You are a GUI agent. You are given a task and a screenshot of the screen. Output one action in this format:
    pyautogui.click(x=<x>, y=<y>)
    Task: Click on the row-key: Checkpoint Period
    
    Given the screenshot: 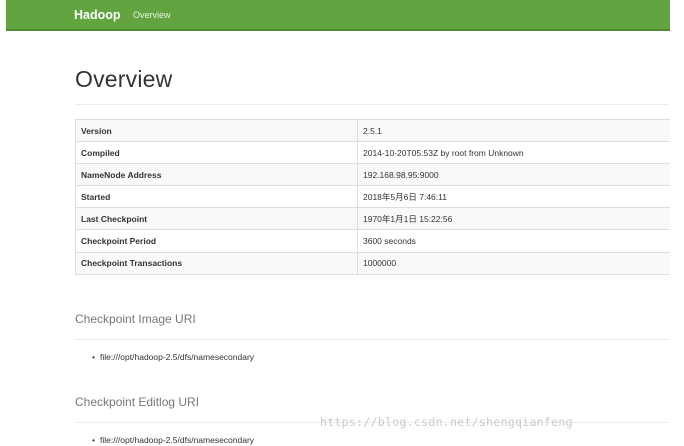 What is the action you would take?
    pyautogui.click(x=216, y=241)
    